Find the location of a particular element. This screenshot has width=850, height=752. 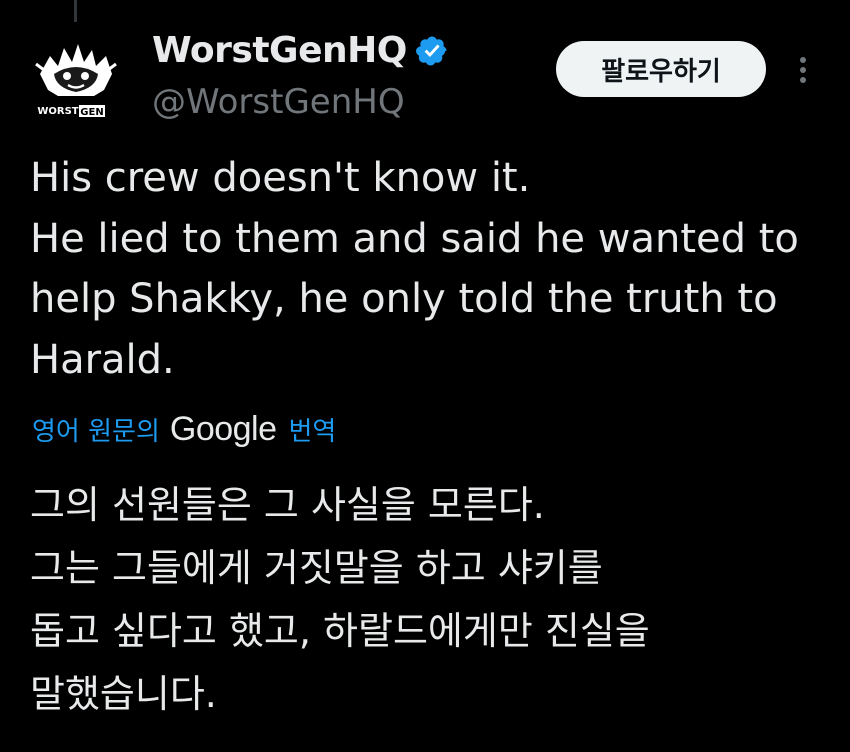

author-handle: @WorstGenHQ is located at coordinates (278, 102).